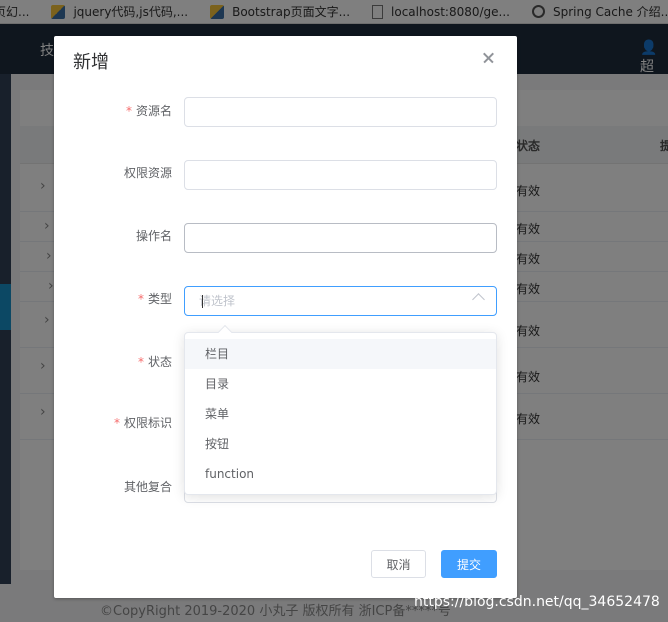  What do you see at coordinates (340, 238) in the screenshot?
I see `operation-name-input` at bounding box center [340, 238].